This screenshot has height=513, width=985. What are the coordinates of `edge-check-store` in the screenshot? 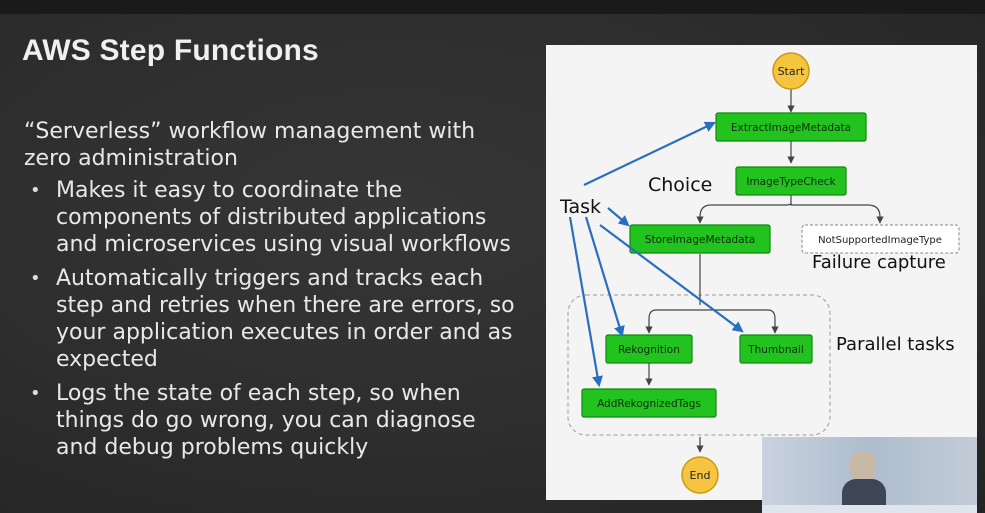 It's located at (744, 209).